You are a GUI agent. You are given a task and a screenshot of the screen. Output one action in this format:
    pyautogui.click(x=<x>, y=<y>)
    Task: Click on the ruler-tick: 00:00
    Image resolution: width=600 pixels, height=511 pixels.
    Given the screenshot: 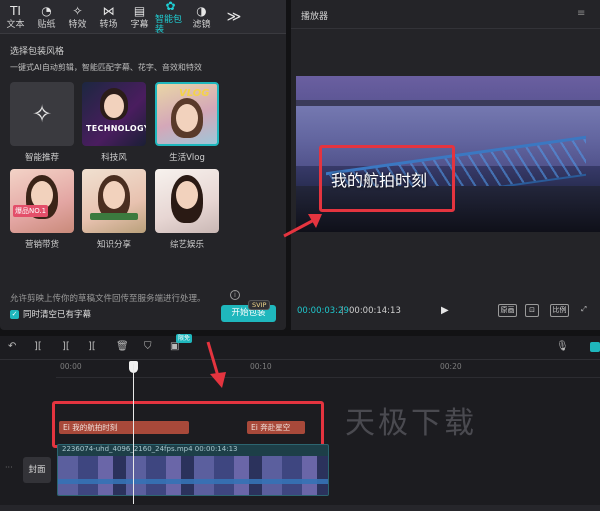 What is the action you would take?
    pyautogui.click(x=71, y=366)
    